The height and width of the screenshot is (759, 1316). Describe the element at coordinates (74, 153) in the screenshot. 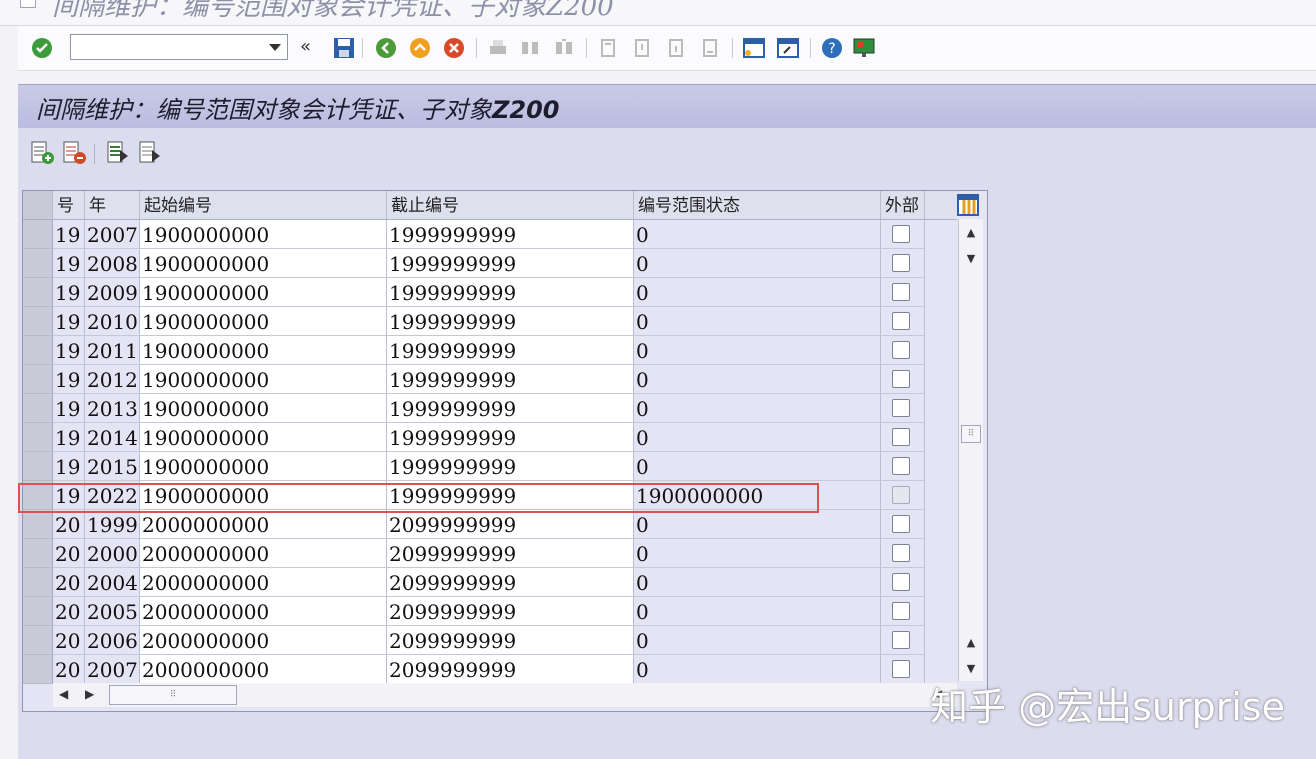

I see `delete-line-icon` at that location.